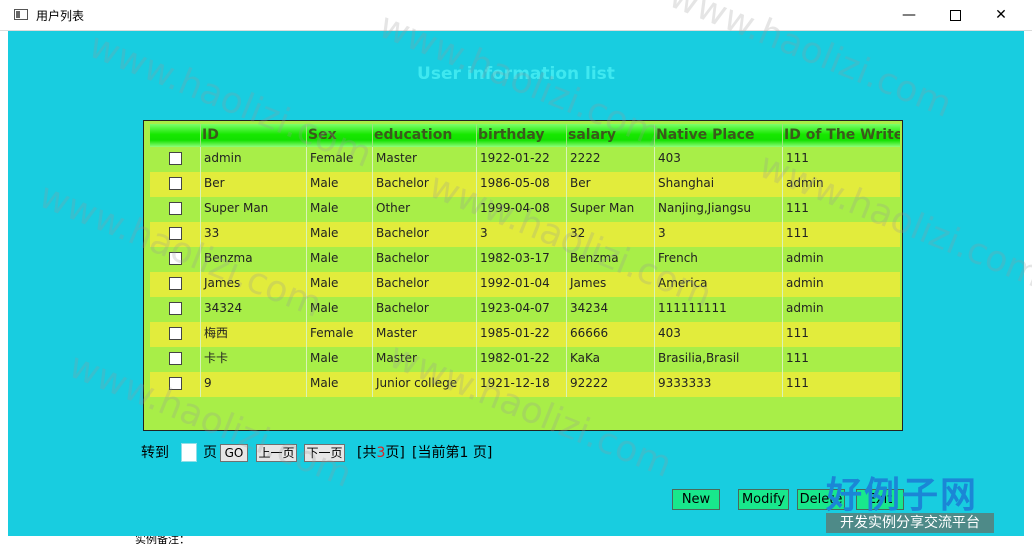 The image size is (1032, 544). I want to click on table-cell: 1992-01-04, so click(521, 284).